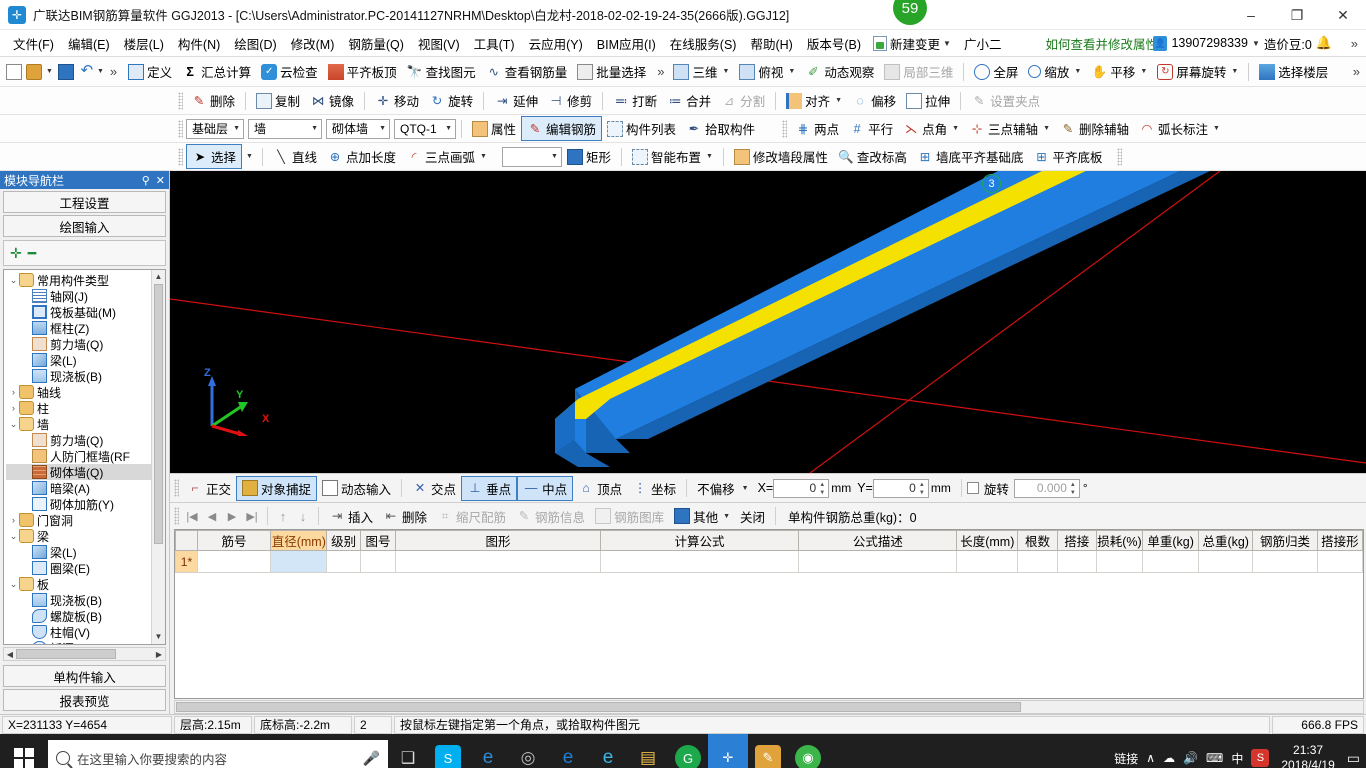 This screenshot has width=1366, height=768. Describe the element at coordinates (752, 516) in the screenshot. I see `close-panel-button: 关闭` at that location.